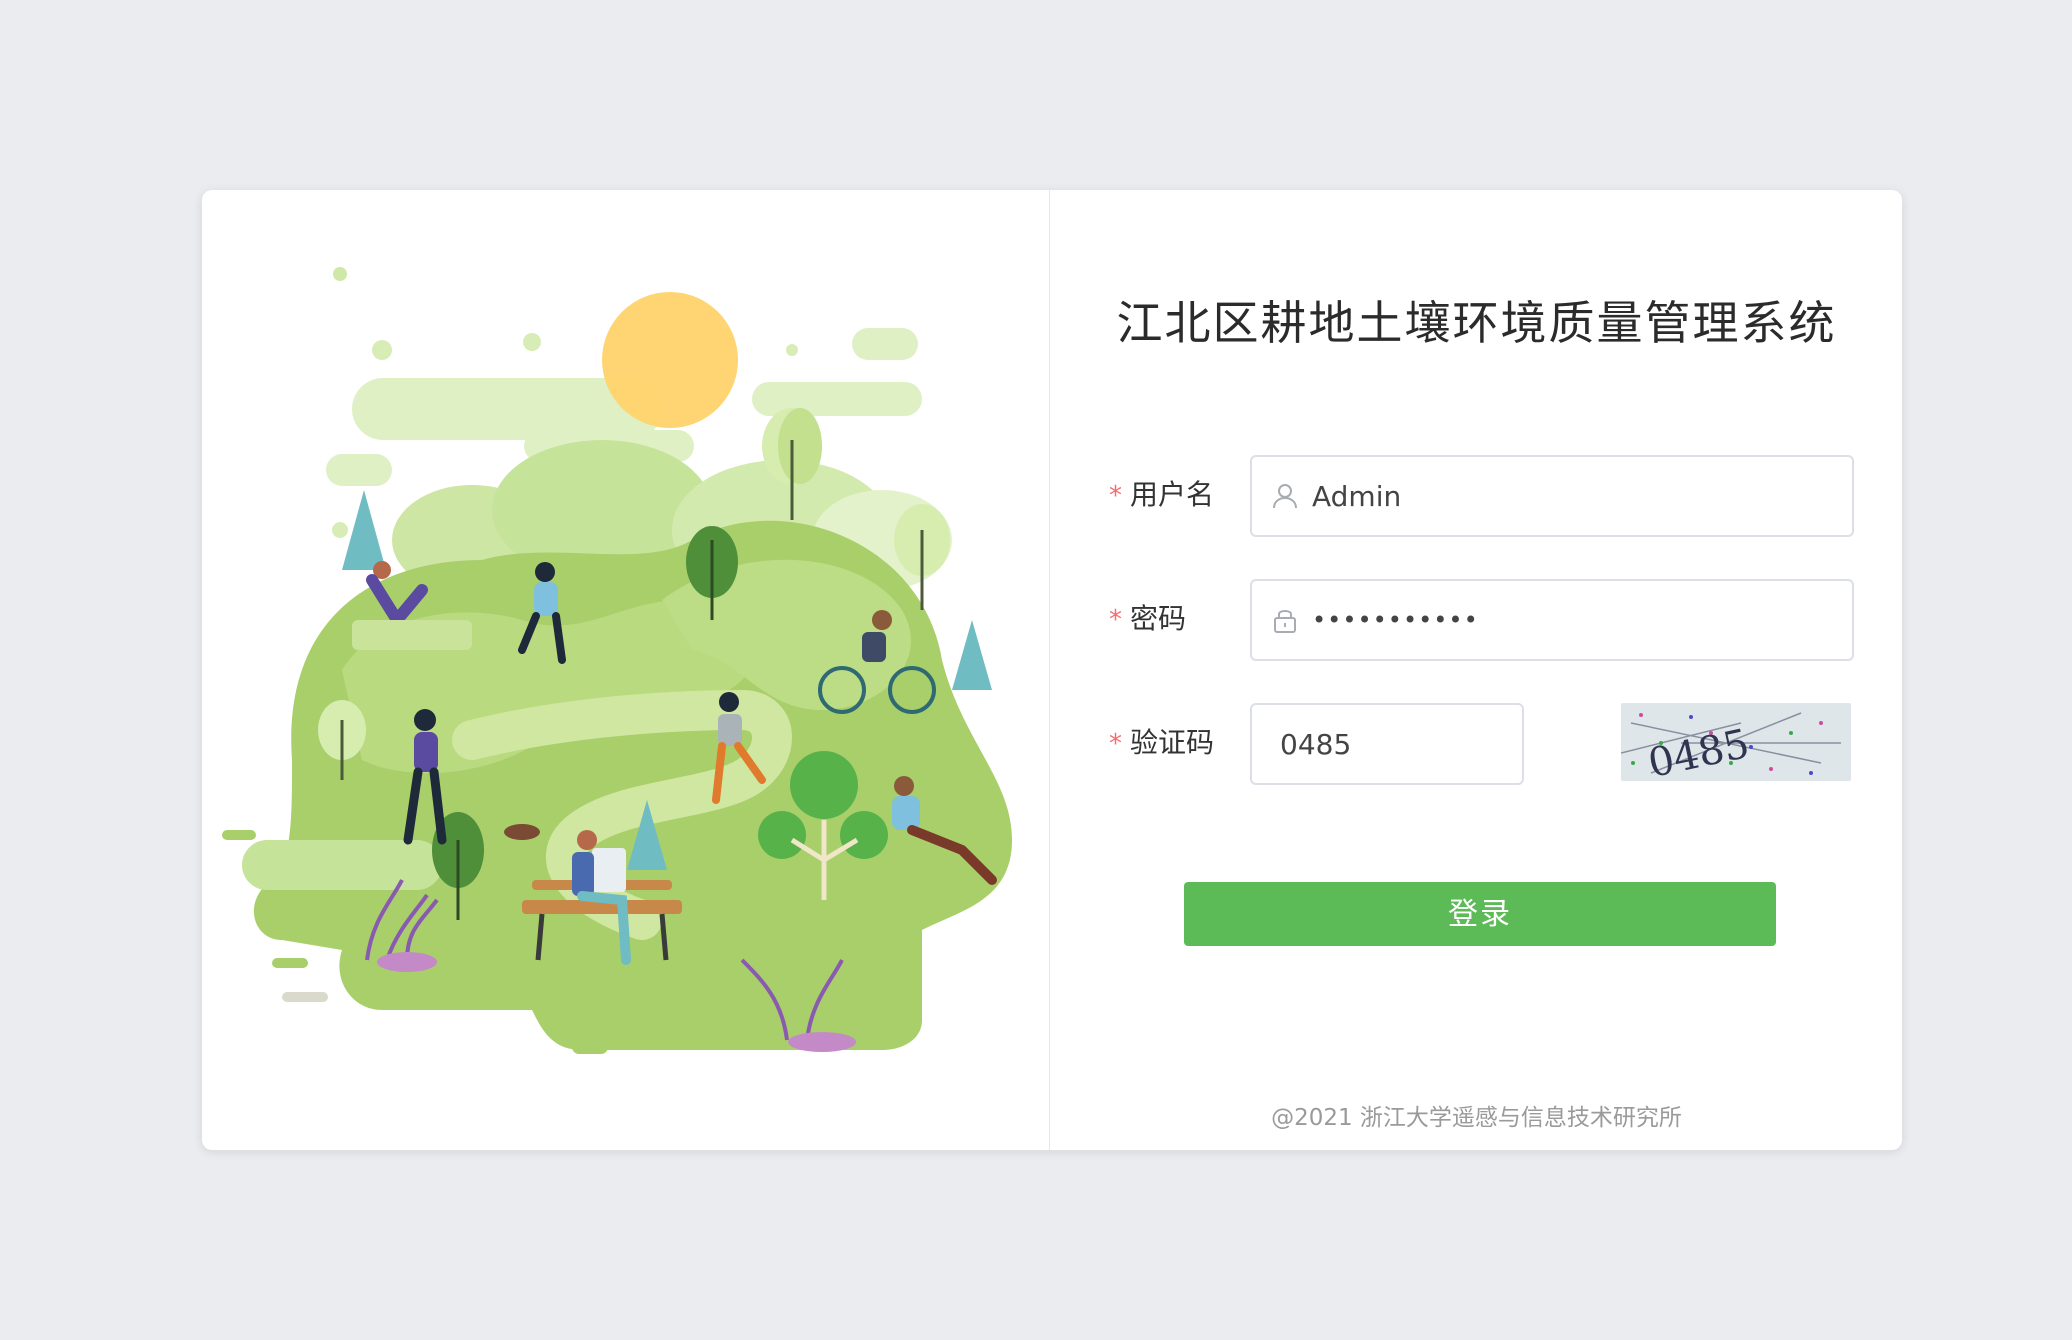 Image resolution: width=2072 pixels, height=1340 pixels. I want to click on password-row: * 密码, so click(1476, 620).